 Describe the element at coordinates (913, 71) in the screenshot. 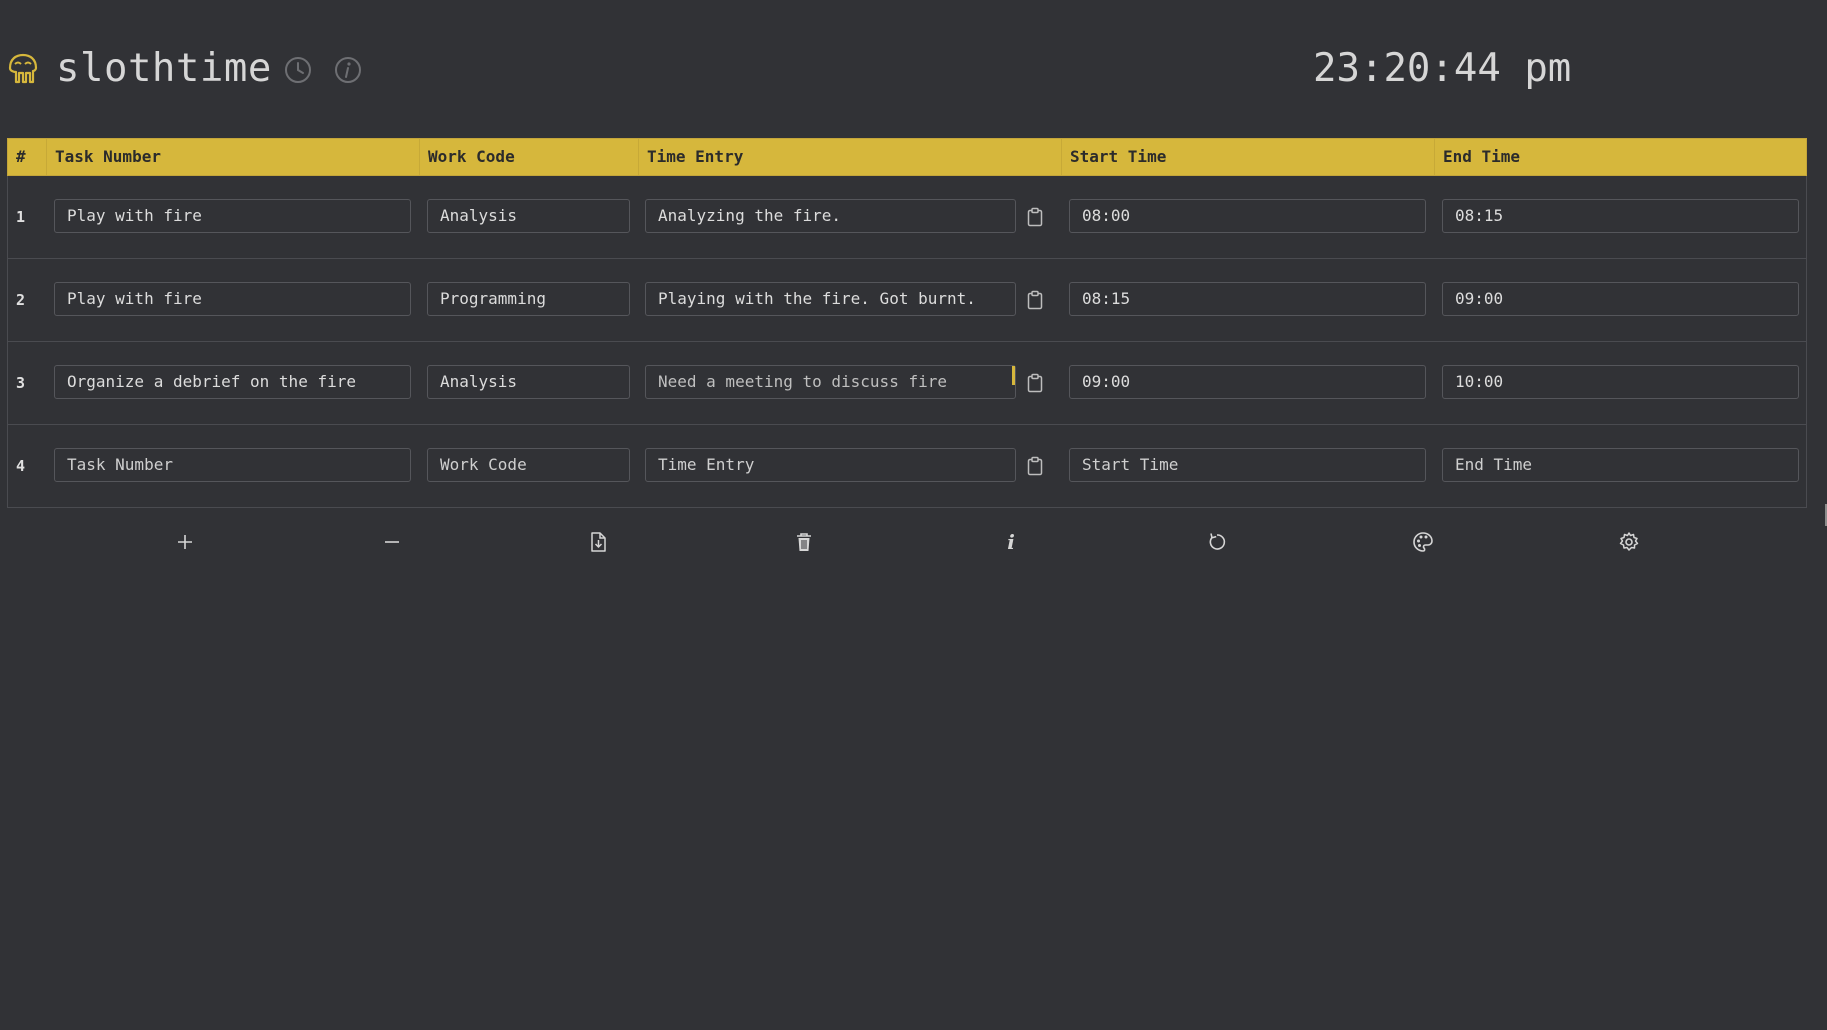

I see `app-header: slothtime 23:20:44 pm` at that location.